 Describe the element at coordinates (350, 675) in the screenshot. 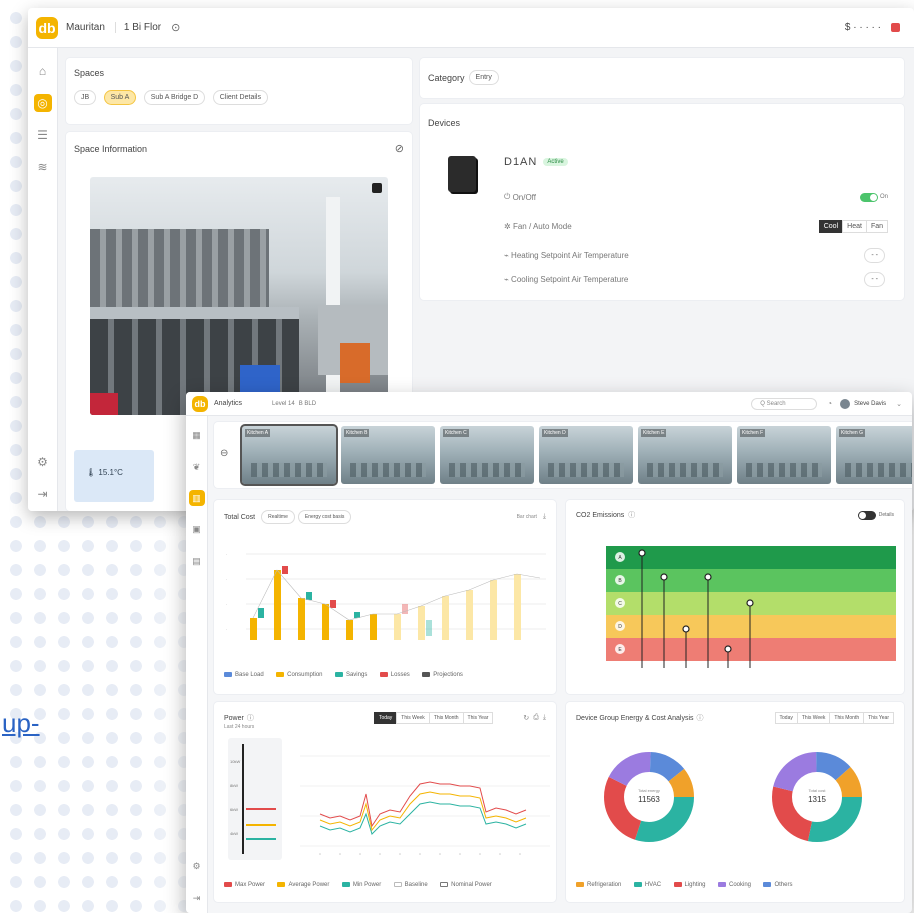

I see `legend-item: Savings` at that location.